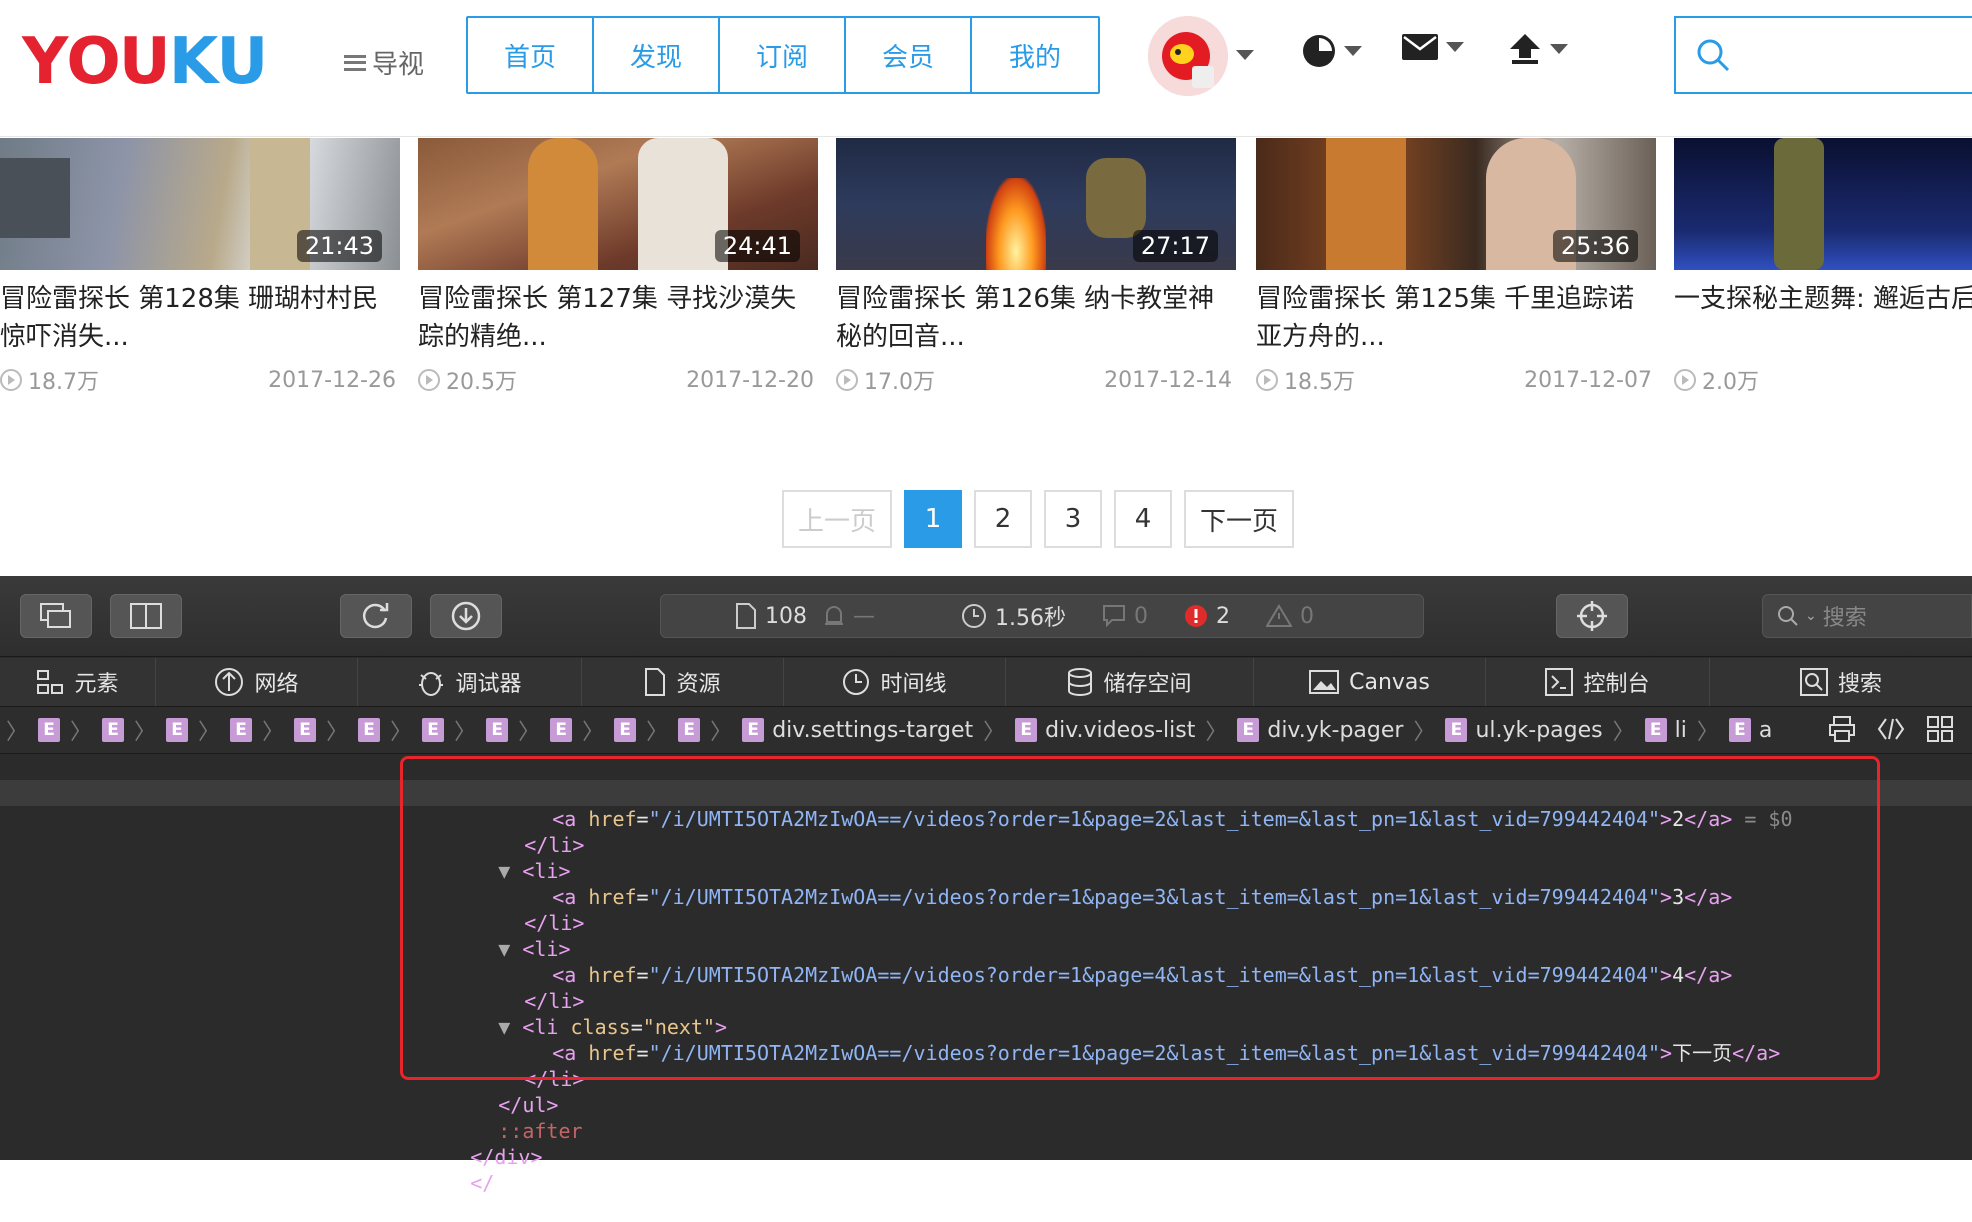 The width and height of the screenshot is (1972, 1222). Describe the element at coordinates (247, 1169) in the screenshot. I see `dom-node: </` at that location.